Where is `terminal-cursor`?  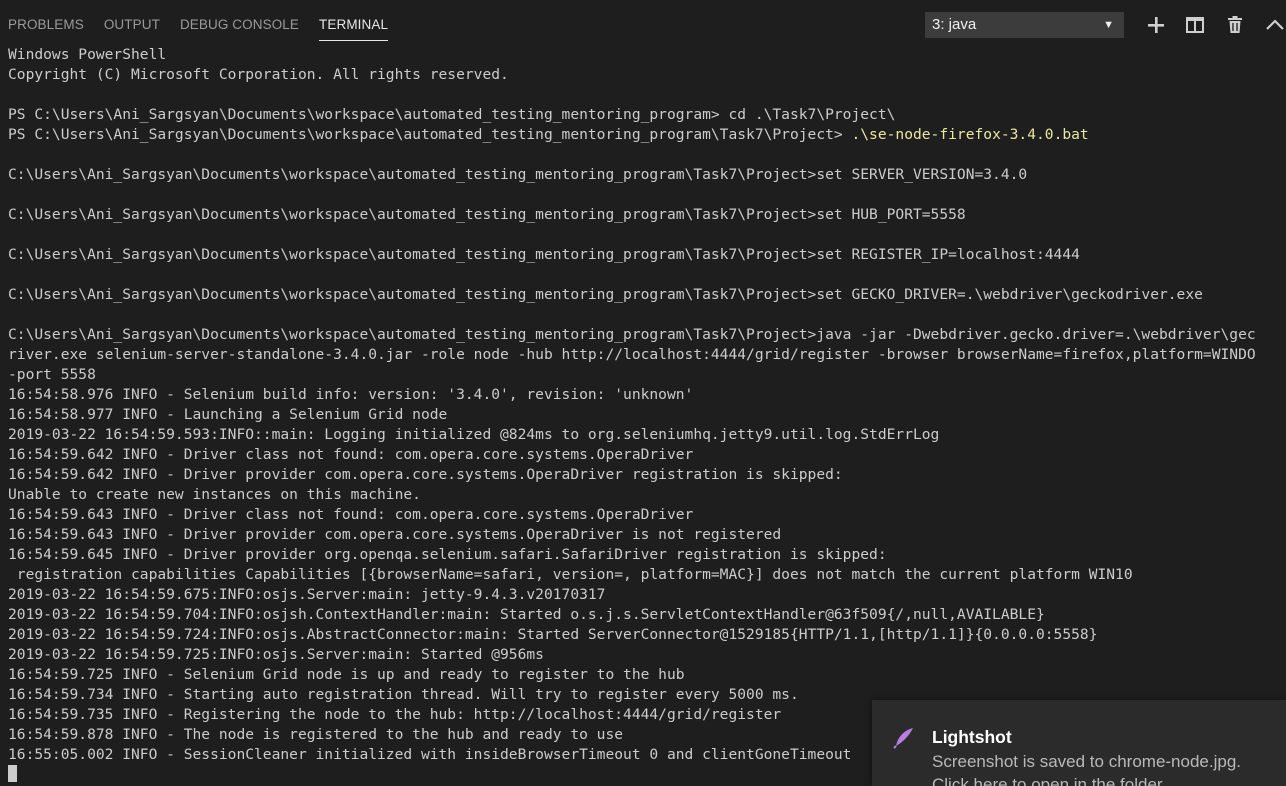 terminal-cursor is located at coordinates (12, 773).